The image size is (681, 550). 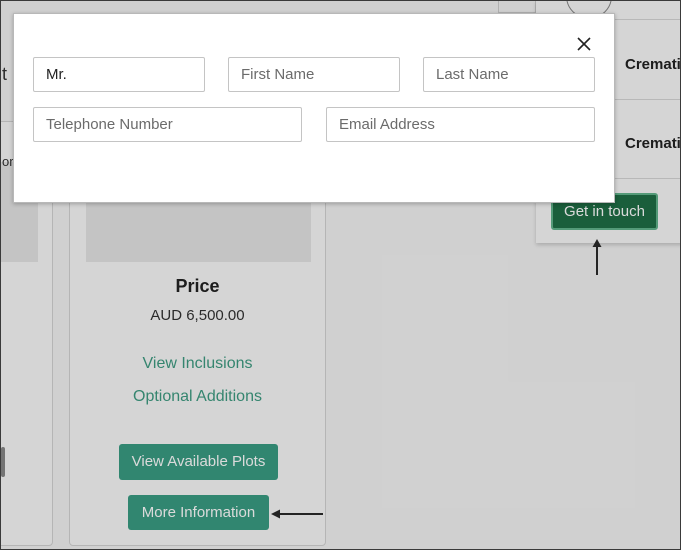 What do you see at coordinates (119, 74) in the screenshot?
I see `title-field` at bounding box center [119, 74].